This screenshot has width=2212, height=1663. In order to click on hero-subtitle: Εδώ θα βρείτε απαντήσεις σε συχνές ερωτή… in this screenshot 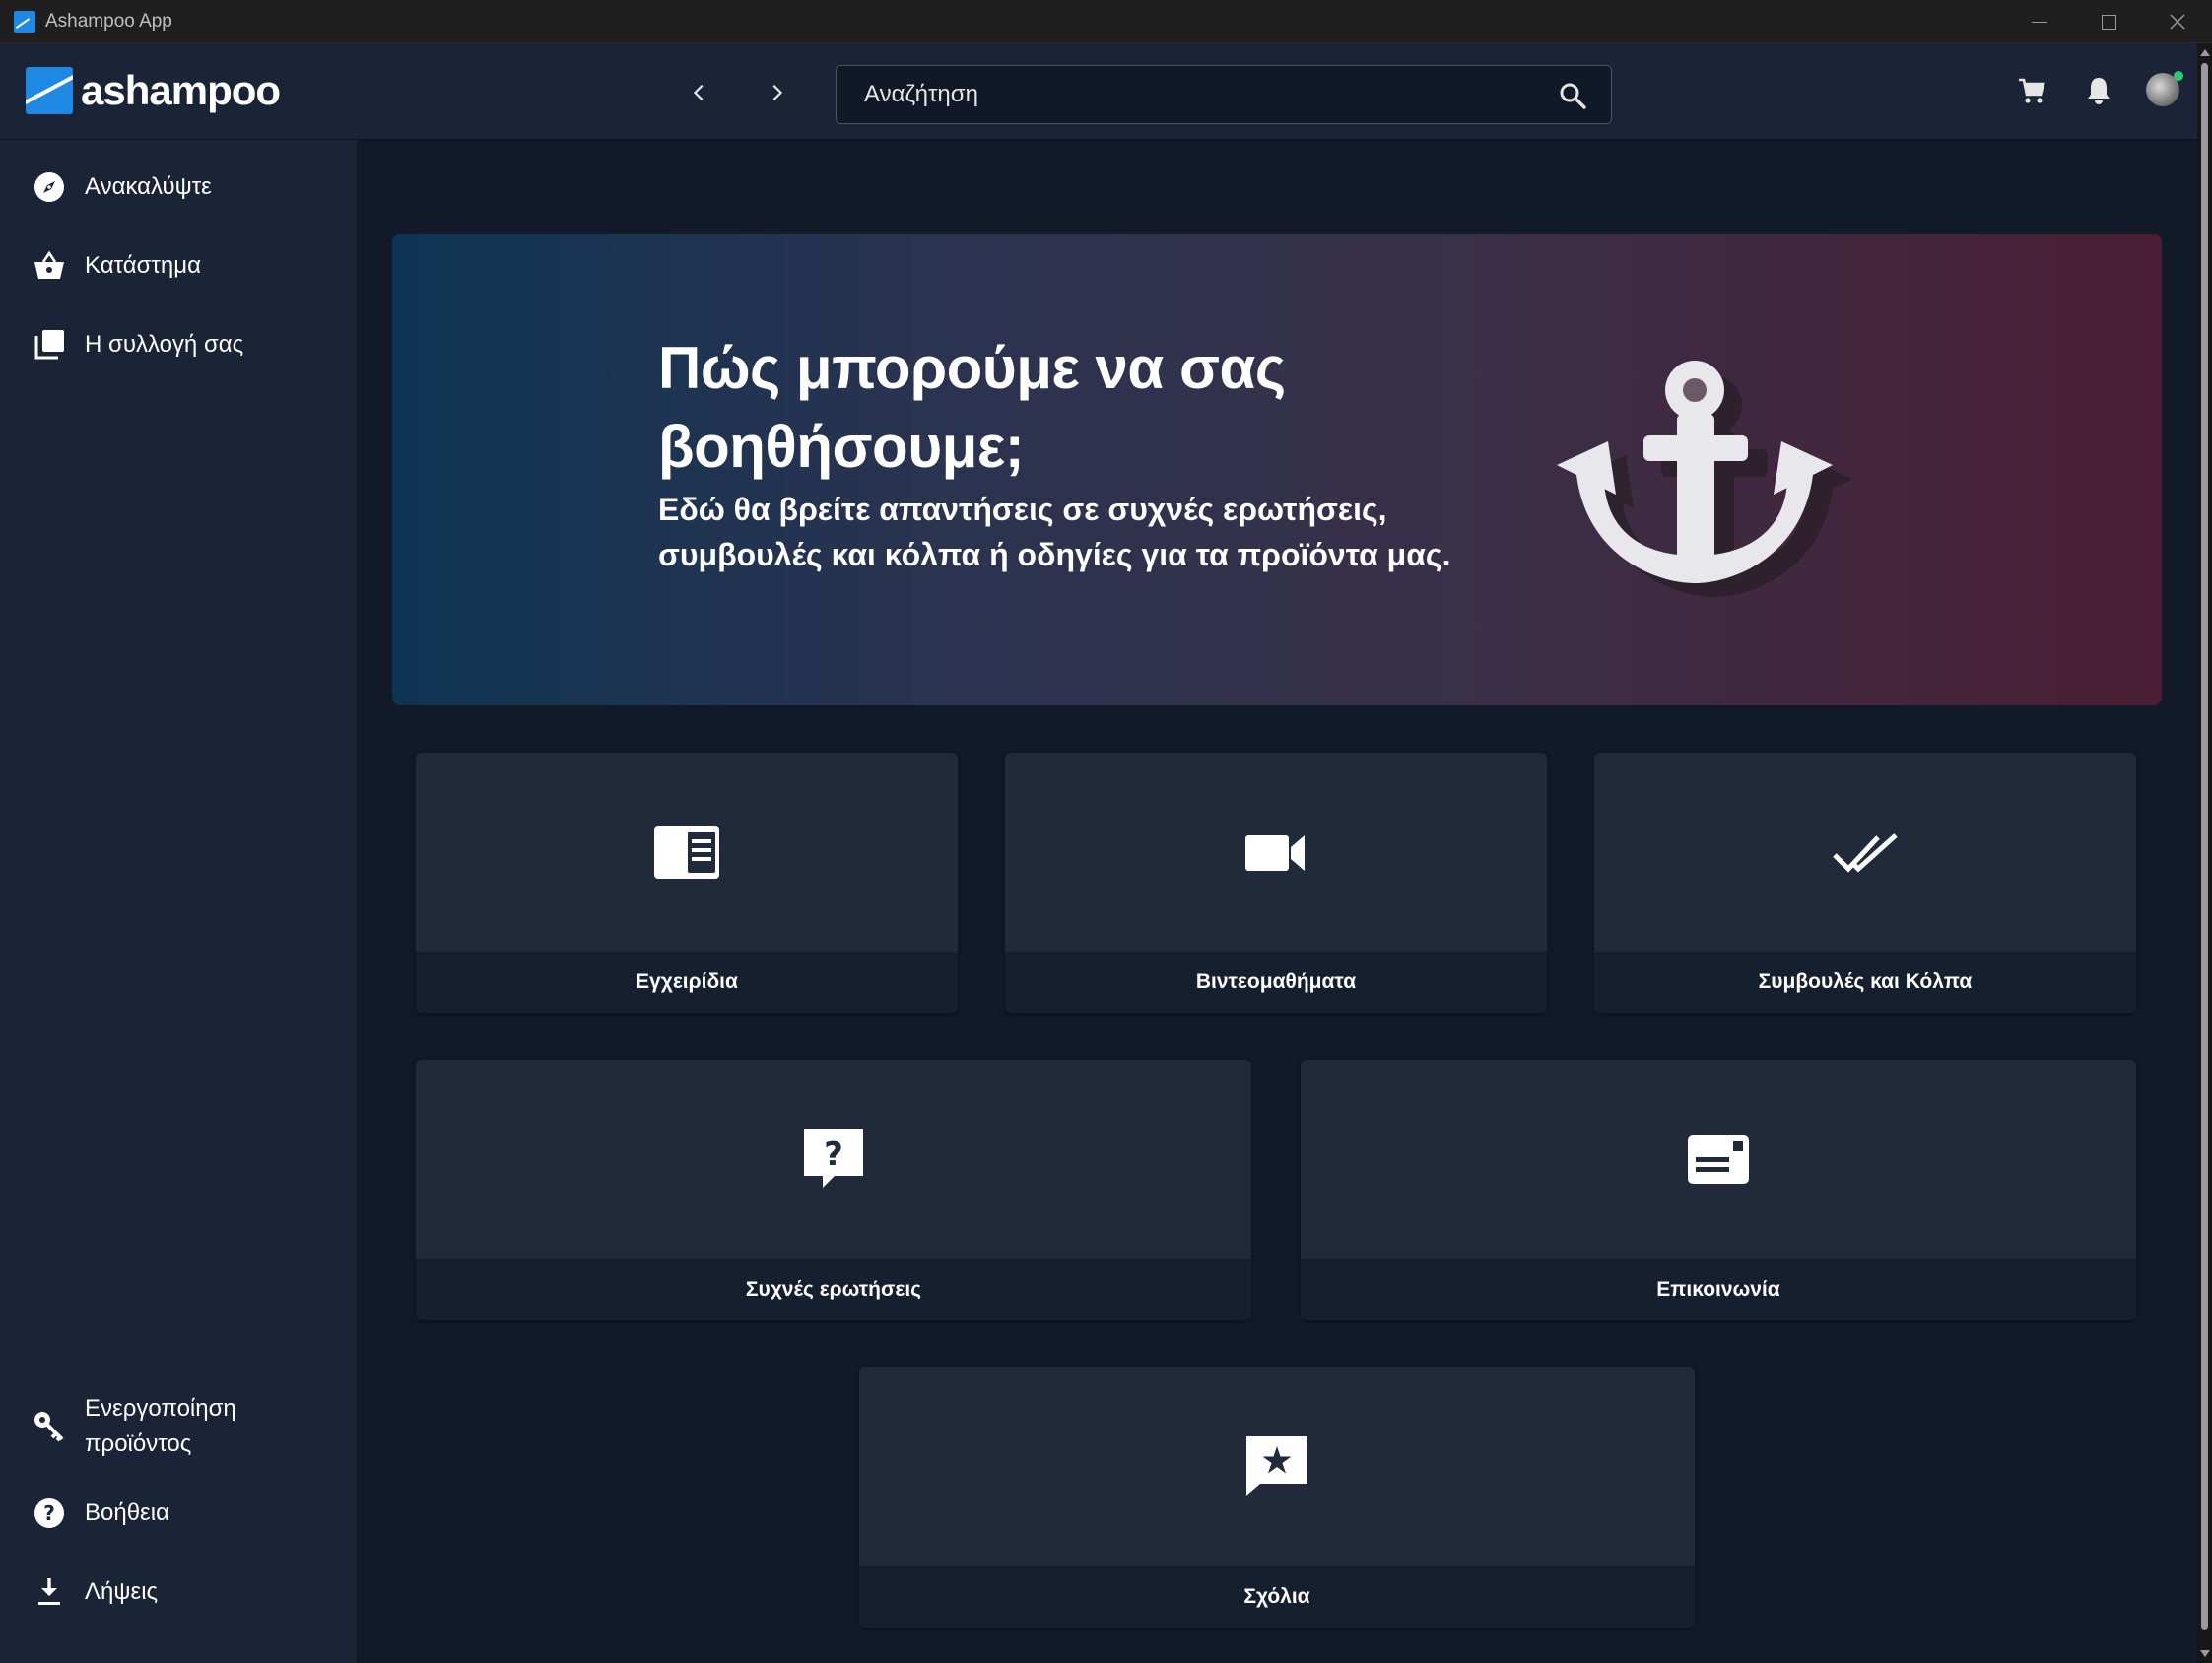, I will do `click(1054, 532)`.